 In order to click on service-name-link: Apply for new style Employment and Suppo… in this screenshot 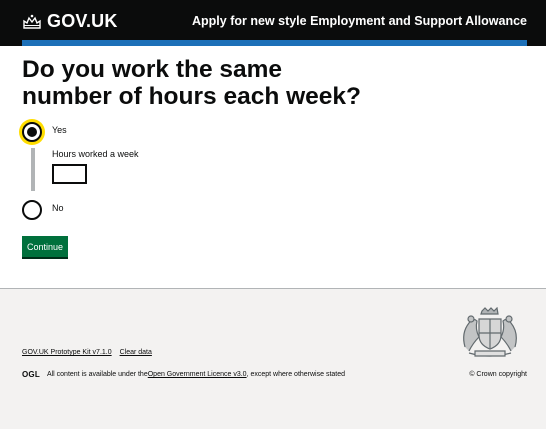, I will do `click(359, 21)`.